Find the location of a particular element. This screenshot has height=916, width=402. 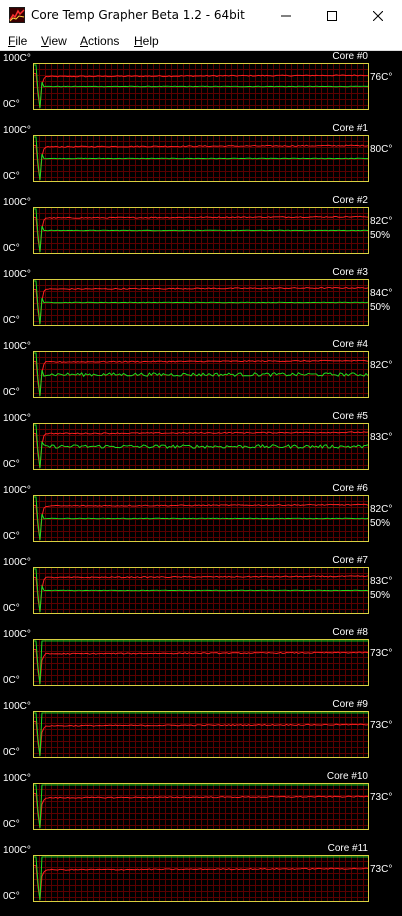

close-button is located at coordinates (378, 15).